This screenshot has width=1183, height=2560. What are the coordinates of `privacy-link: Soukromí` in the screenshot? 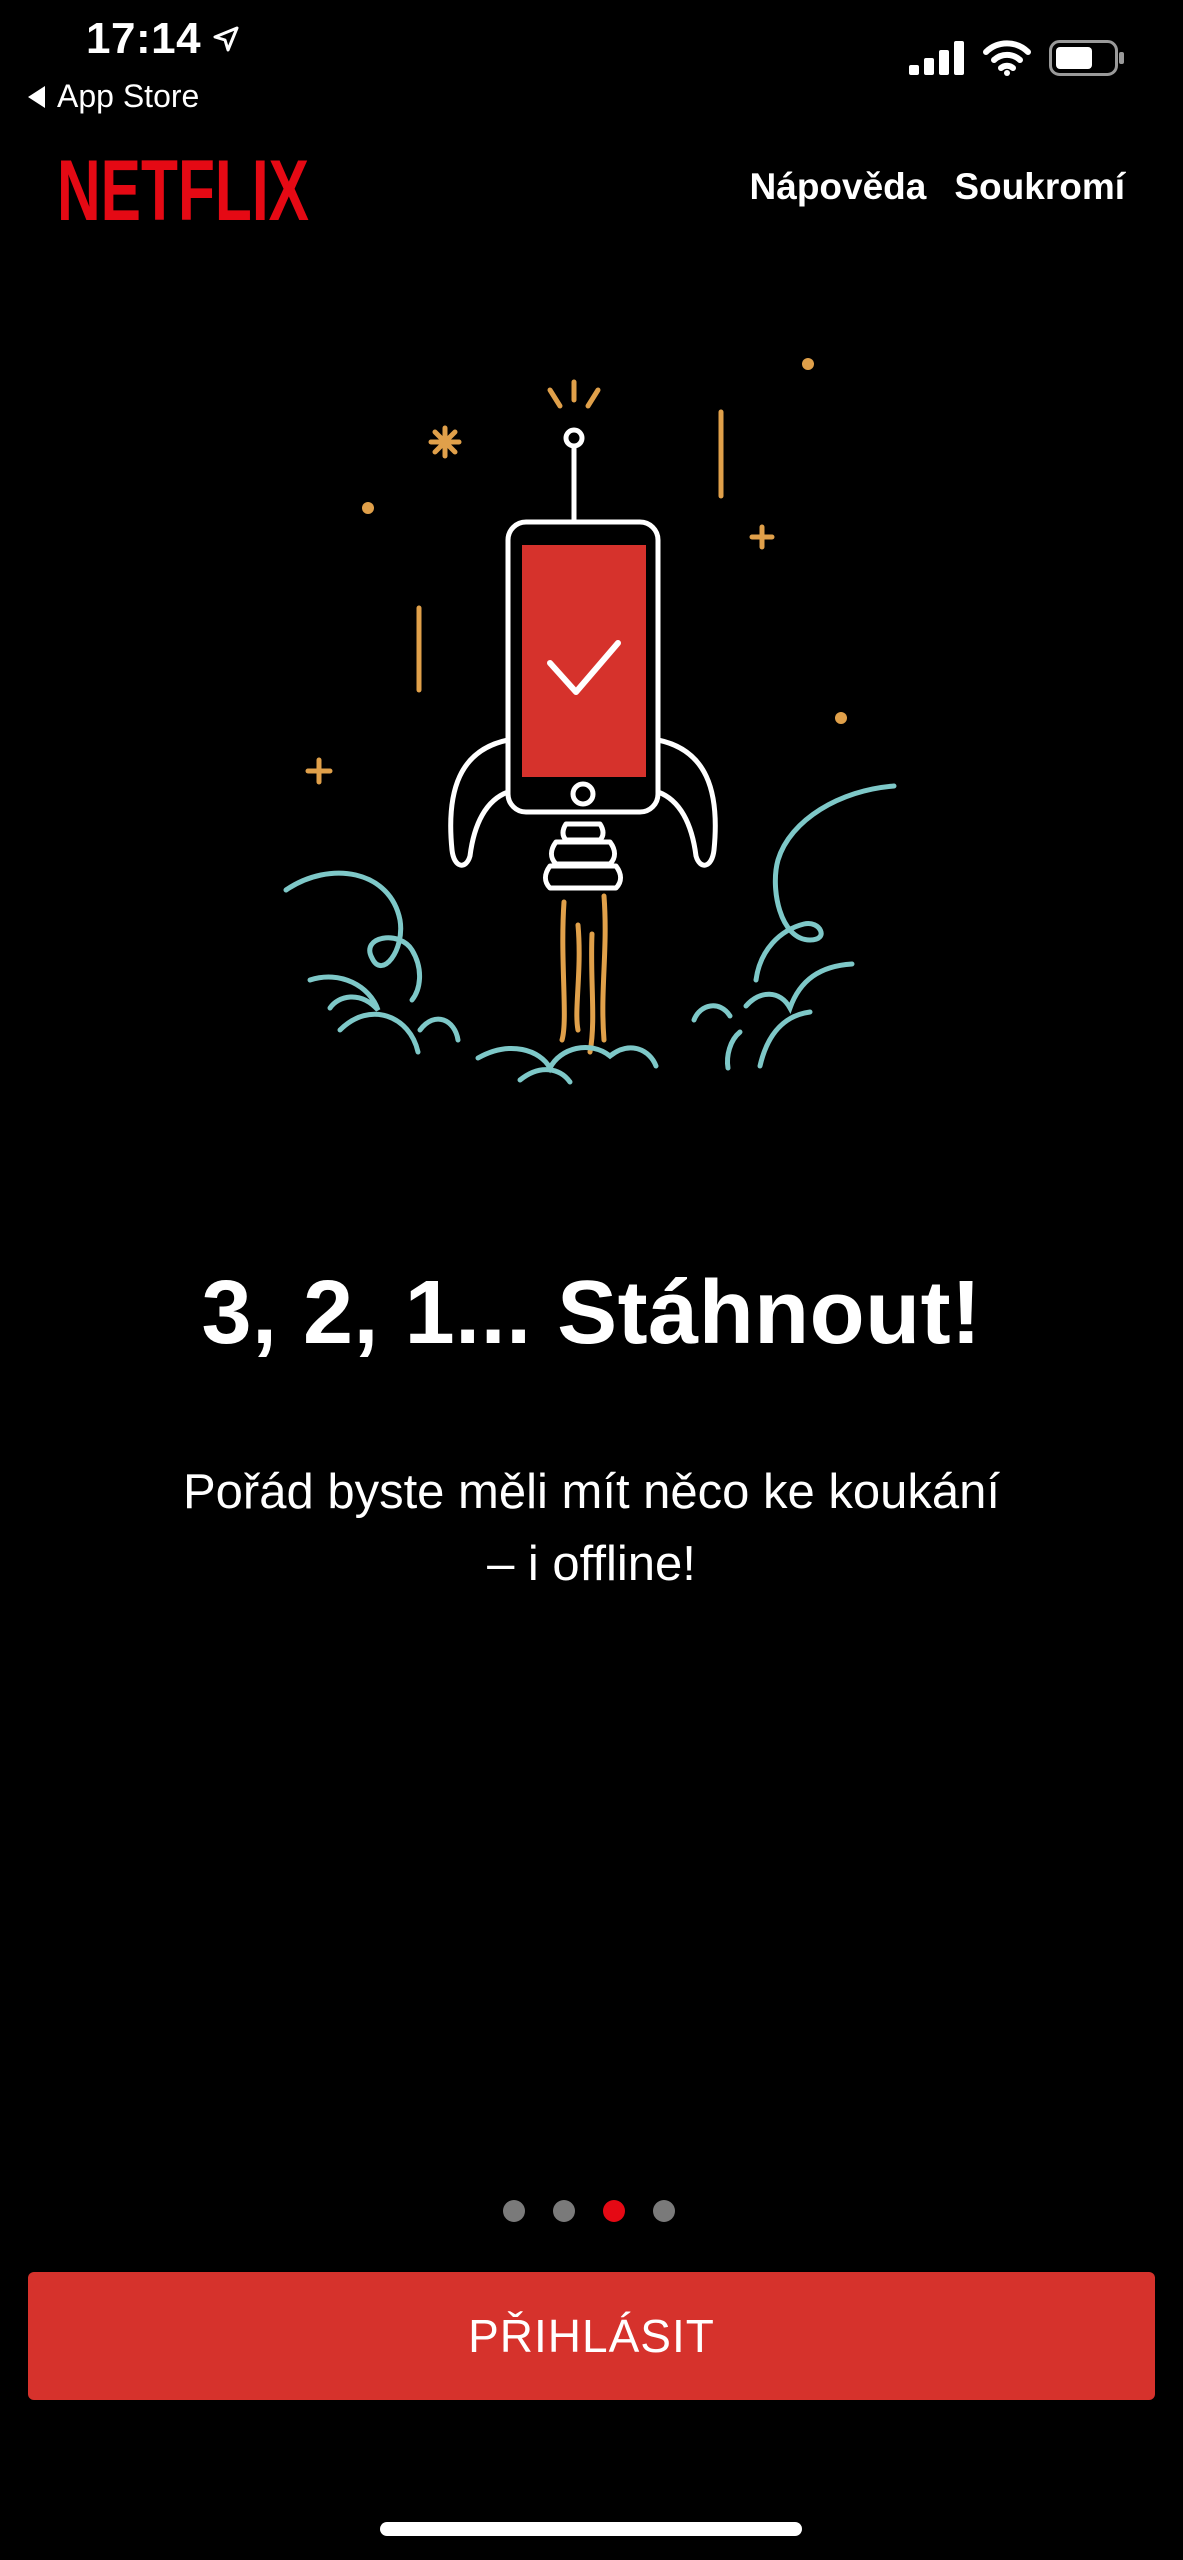 It's located at (1039, 187).